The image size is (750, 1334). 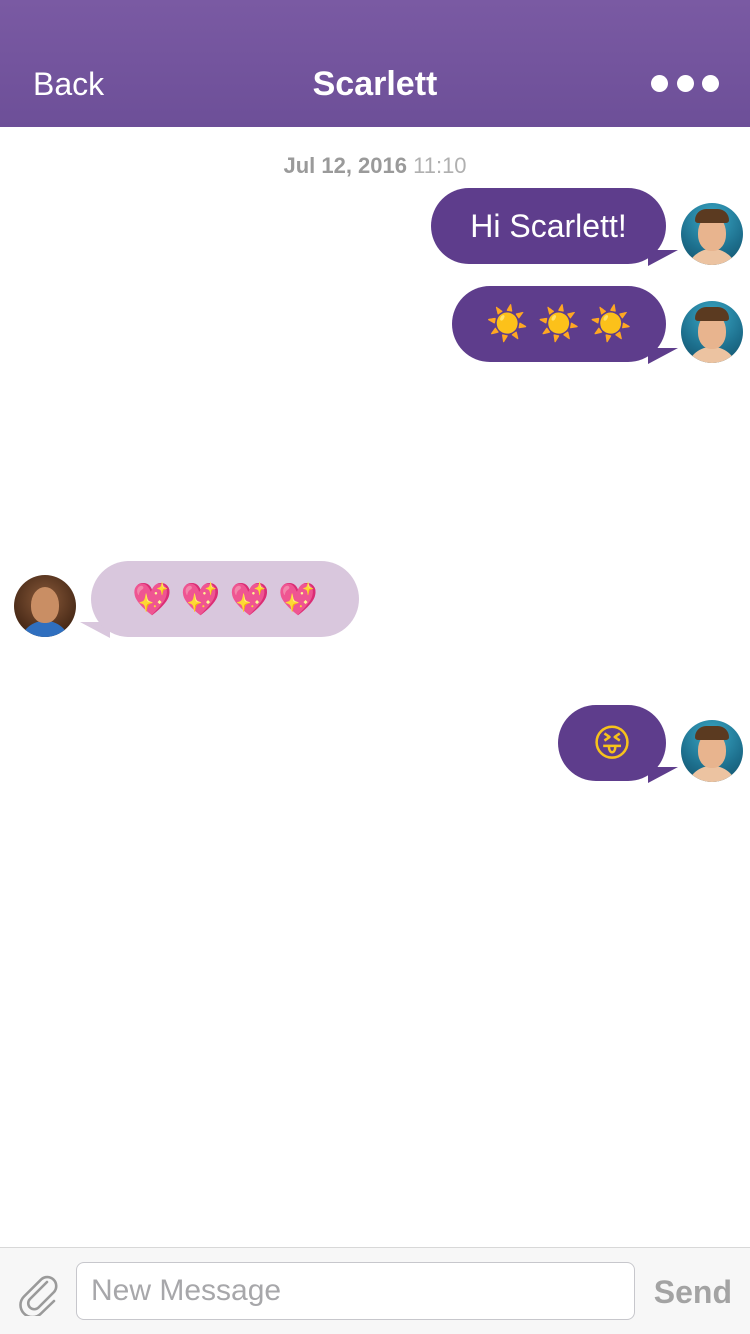 I want to click on timestamp-date: Jul 12, 2016, so click(x=345, y=165).